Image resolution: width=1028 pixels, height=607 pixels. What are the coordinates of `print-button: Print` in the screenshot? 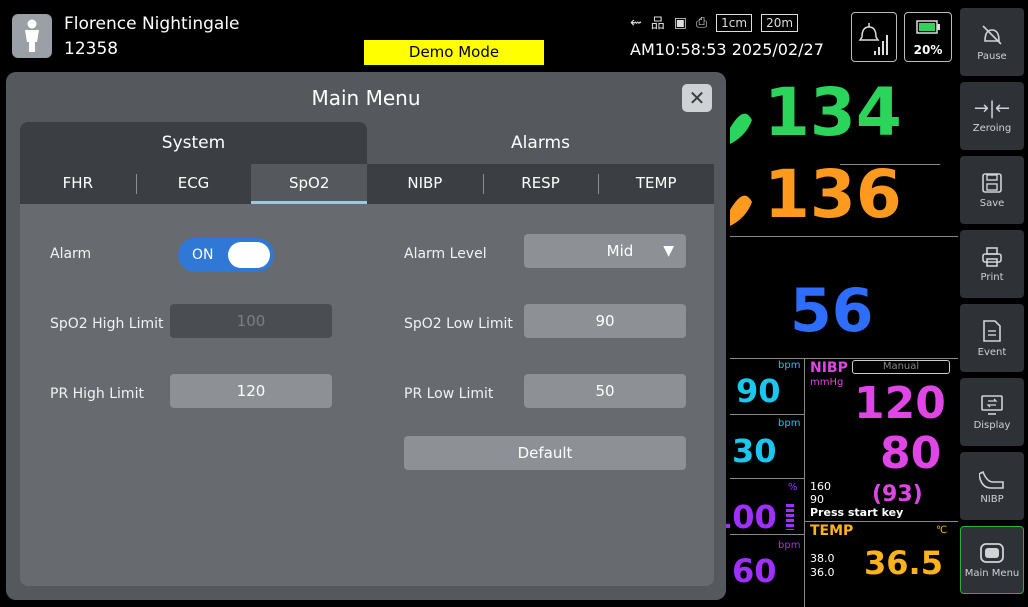 It's located at (992, 264).